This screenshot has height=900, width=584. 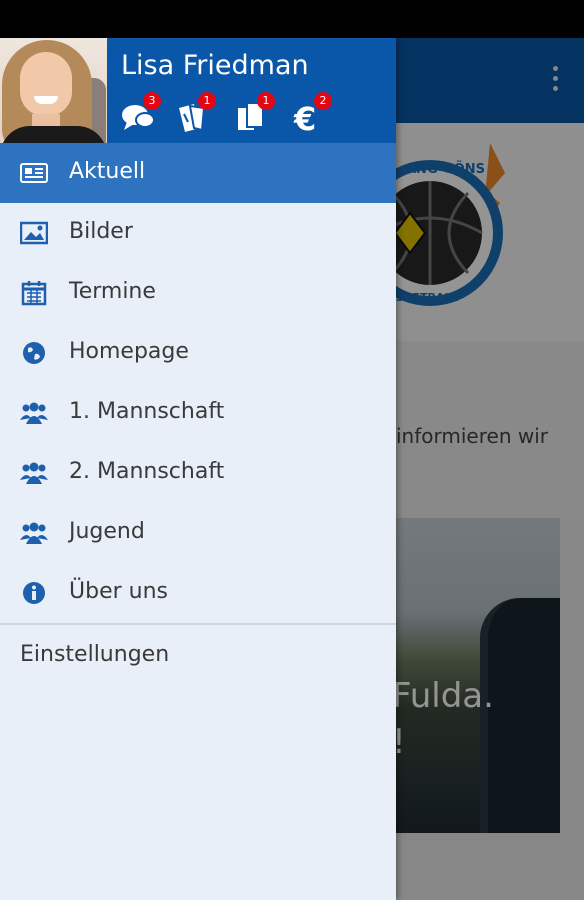 What do you see at coordinates (34, 233) in the screenshot?
I see `image-icon` at bounding box center [34, 233].